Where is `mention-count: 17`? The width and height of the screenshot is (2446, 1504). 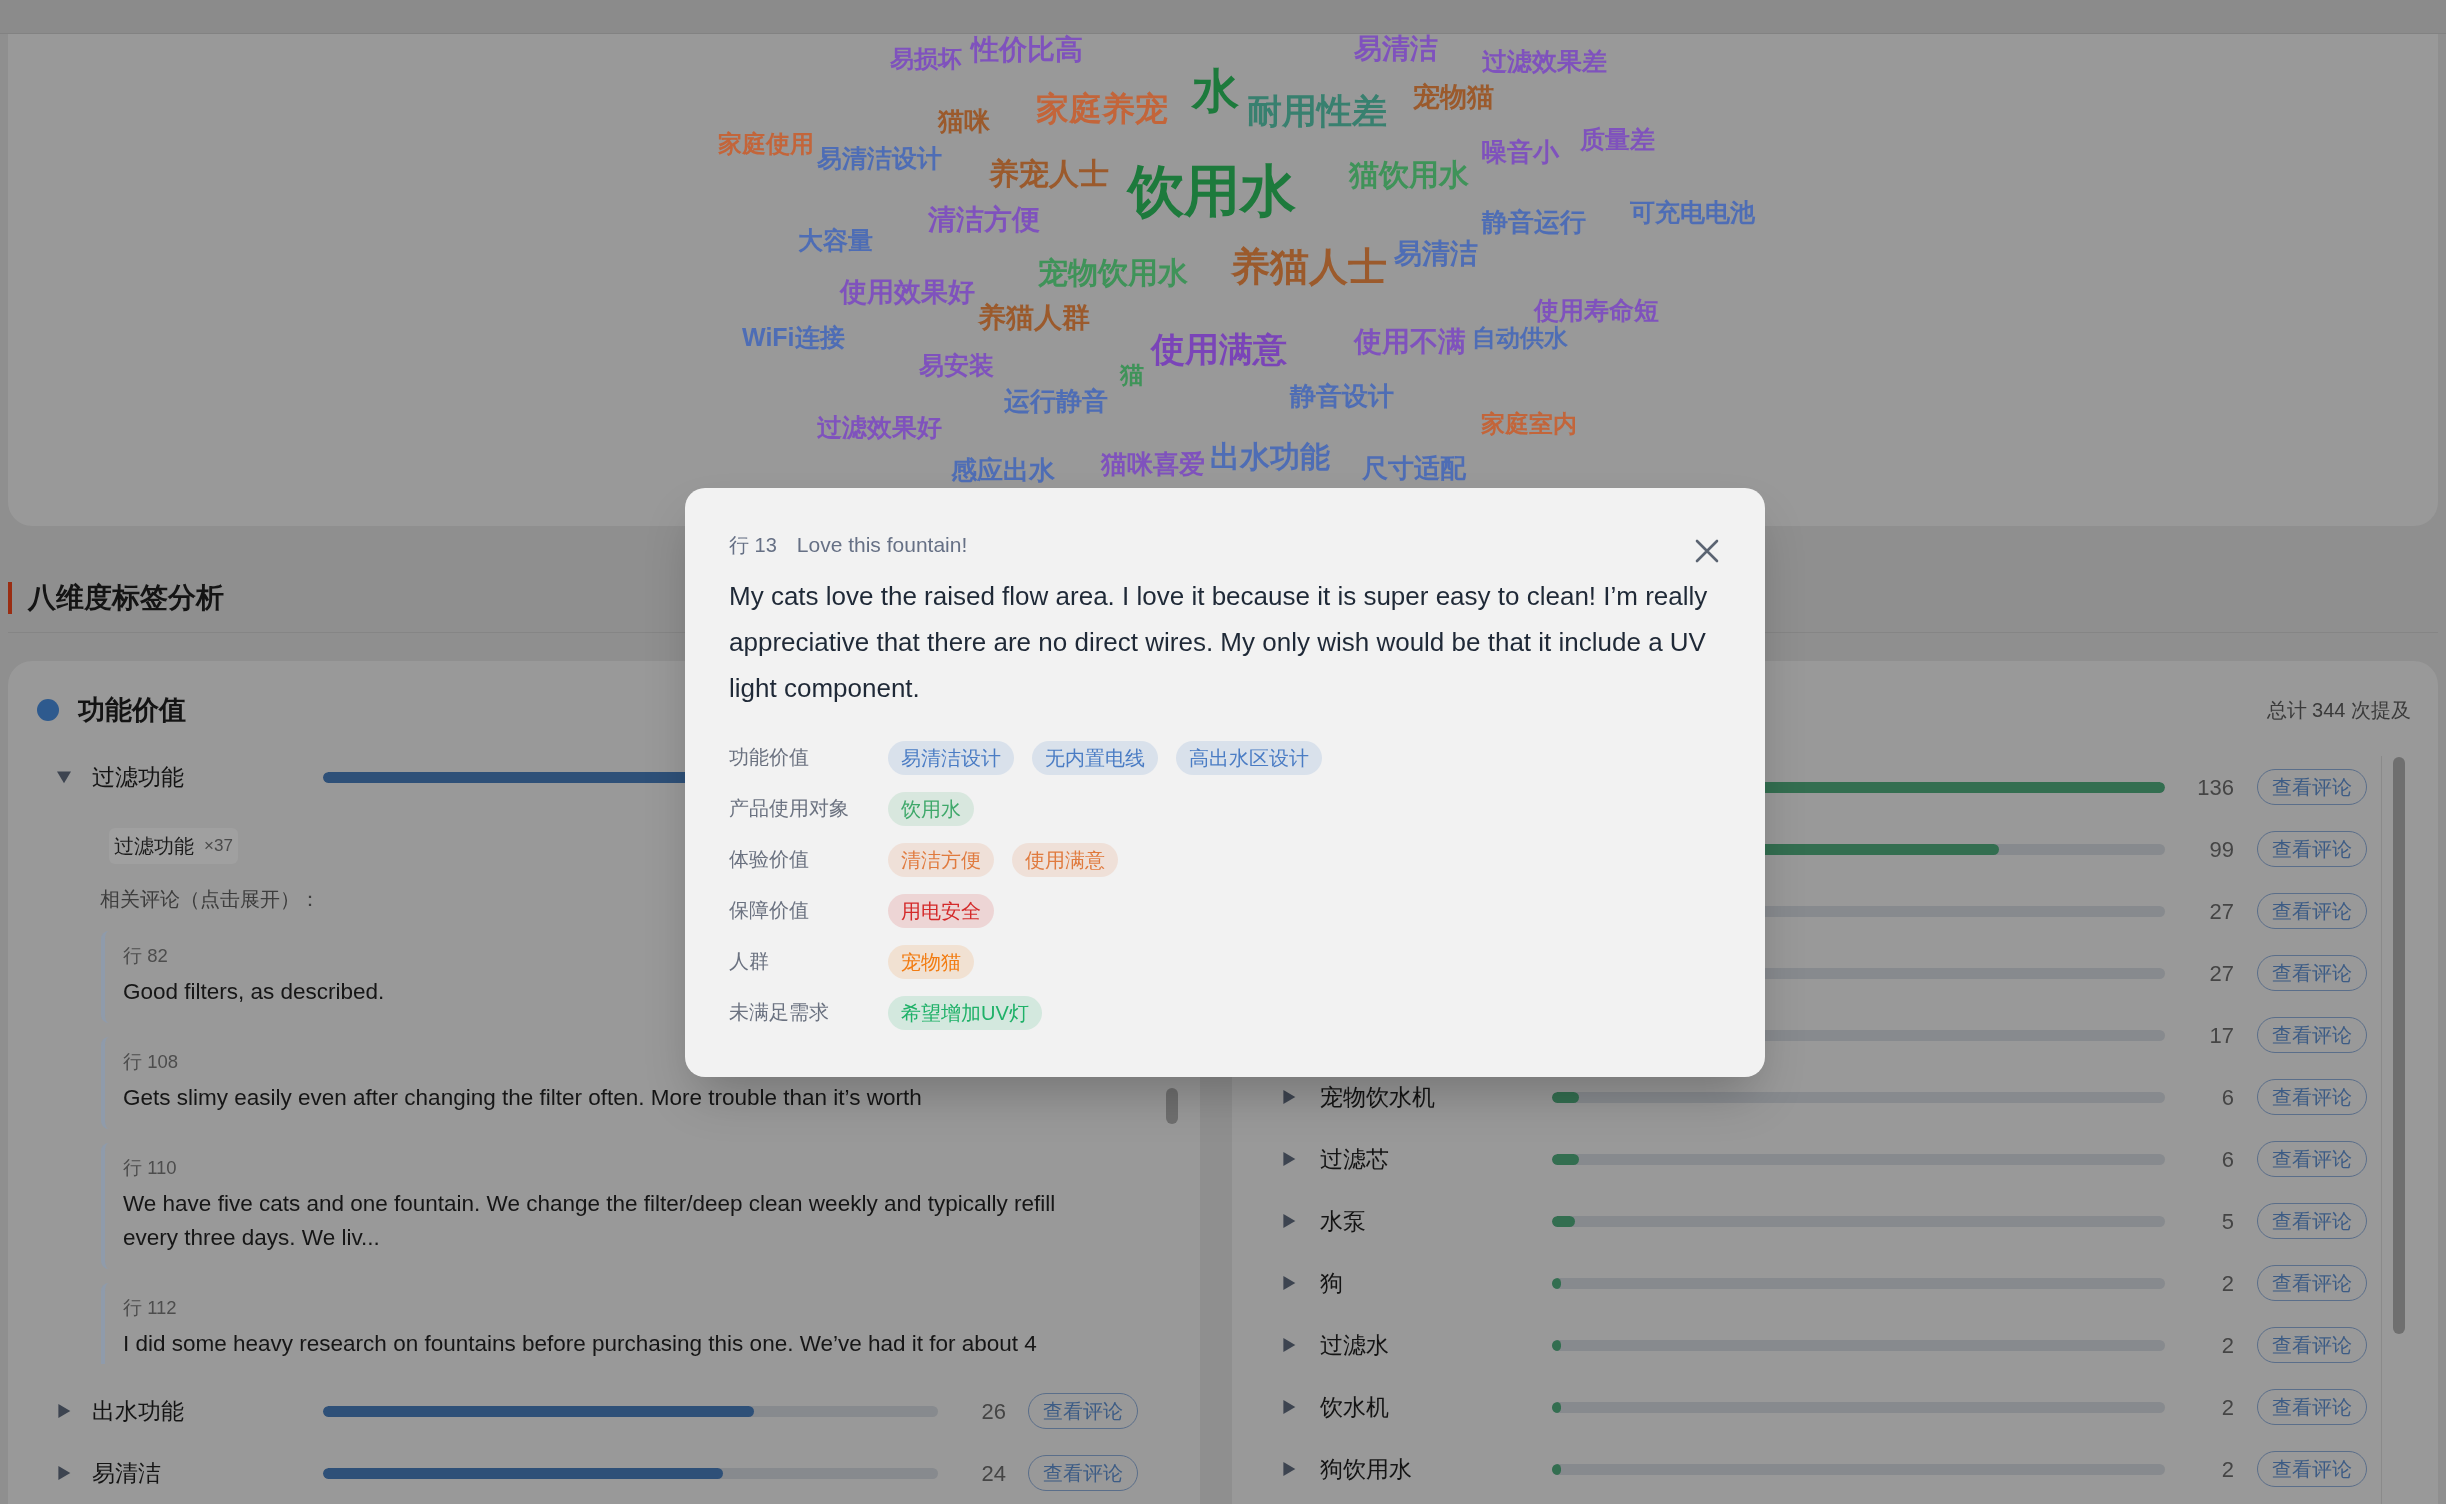
mention-count: 17 is located at coordinates (2221, 1035).